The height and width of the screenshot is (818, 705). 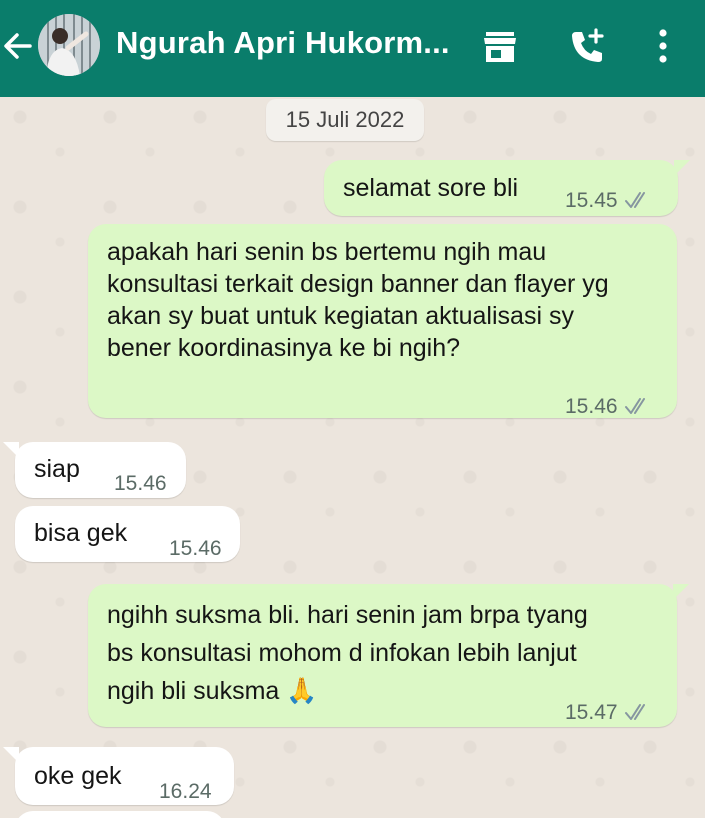 What do you see at coordinates (120, 814) in the screenshot?
I see `message-bubble-partial` at bounding box center [120, 814].